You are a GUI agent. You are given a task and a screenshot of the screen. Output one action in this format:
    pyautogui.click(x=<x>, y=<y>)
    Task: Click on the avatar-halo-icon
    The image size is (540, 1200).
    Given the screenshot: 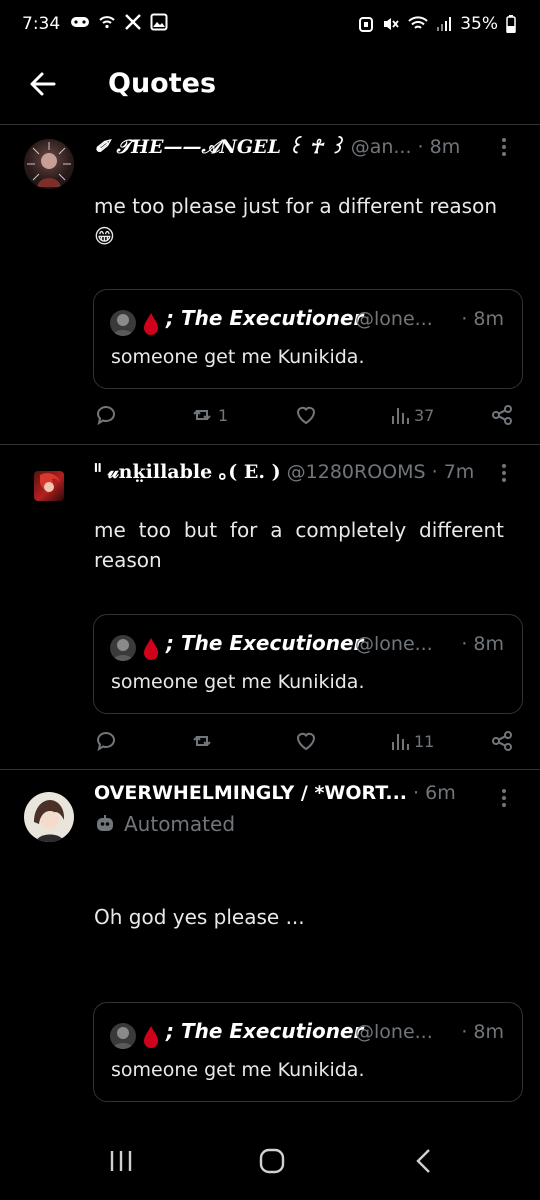 What is the action you would take?
    pyautogui.click(x=49, y=164)
    